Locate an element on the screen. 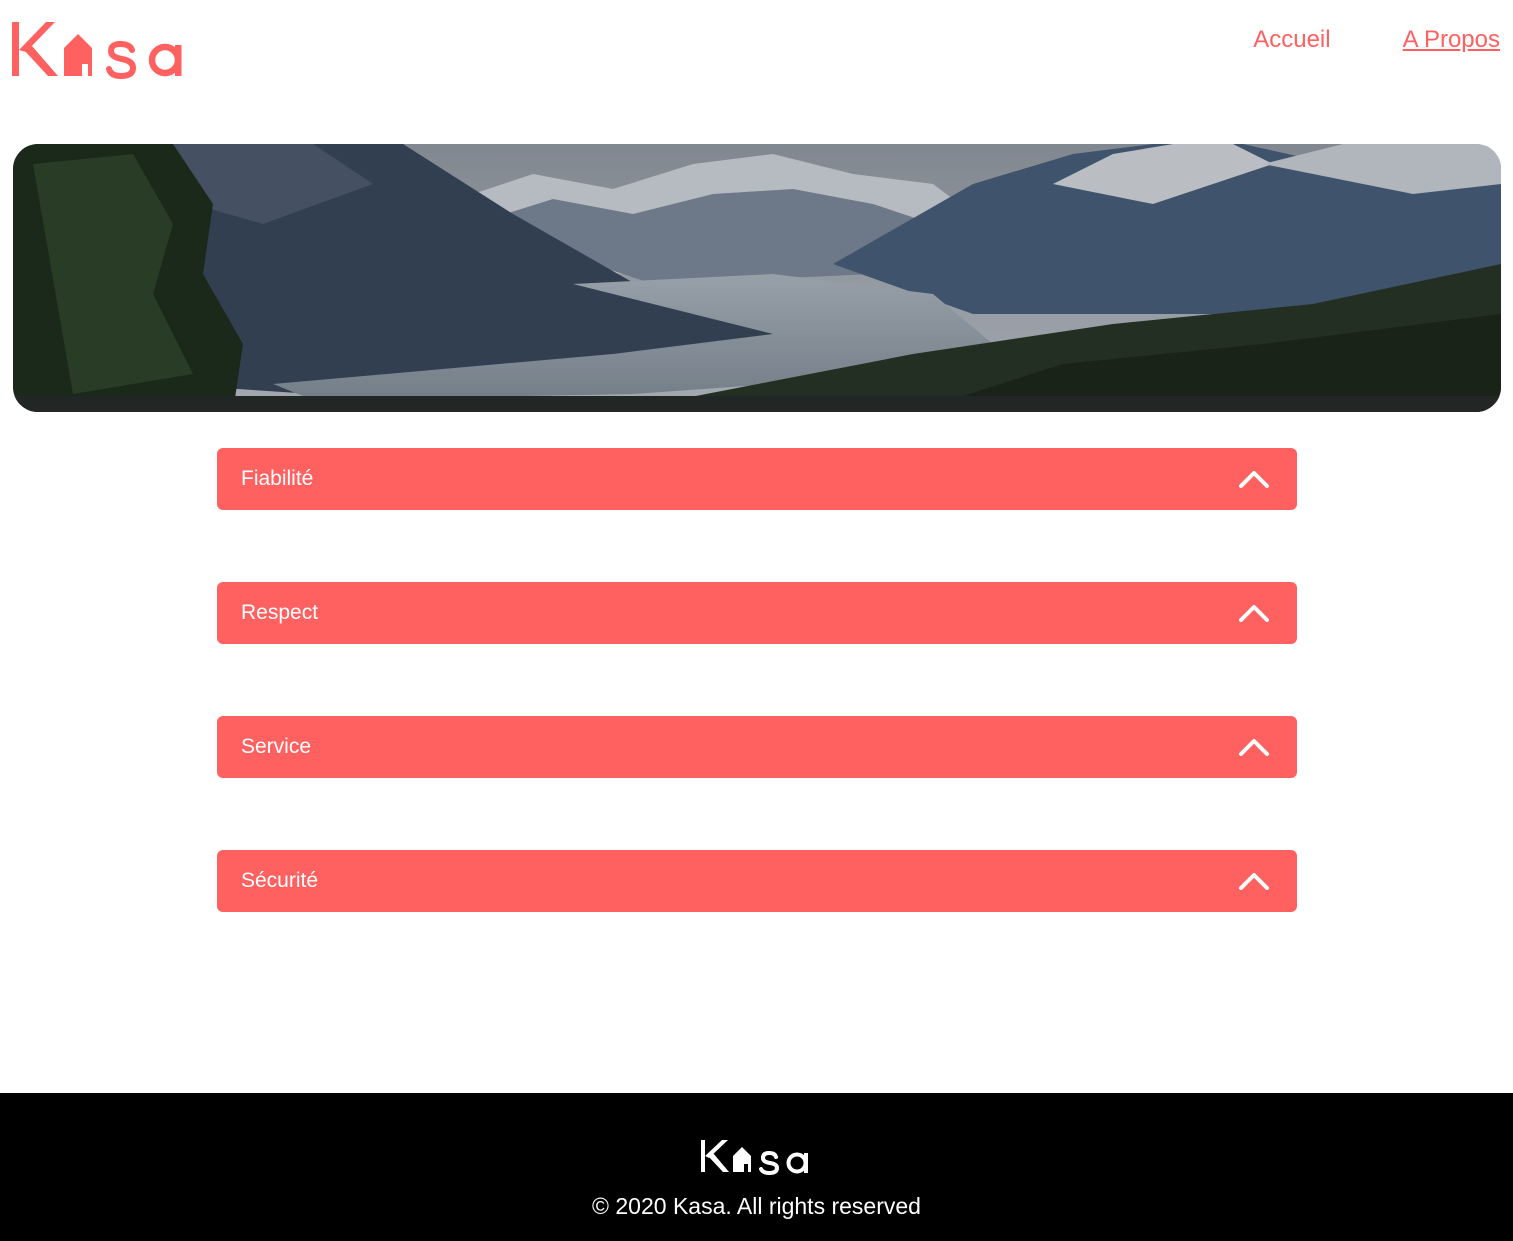  collapse-title: Respect is located at coordinates (280, 612).